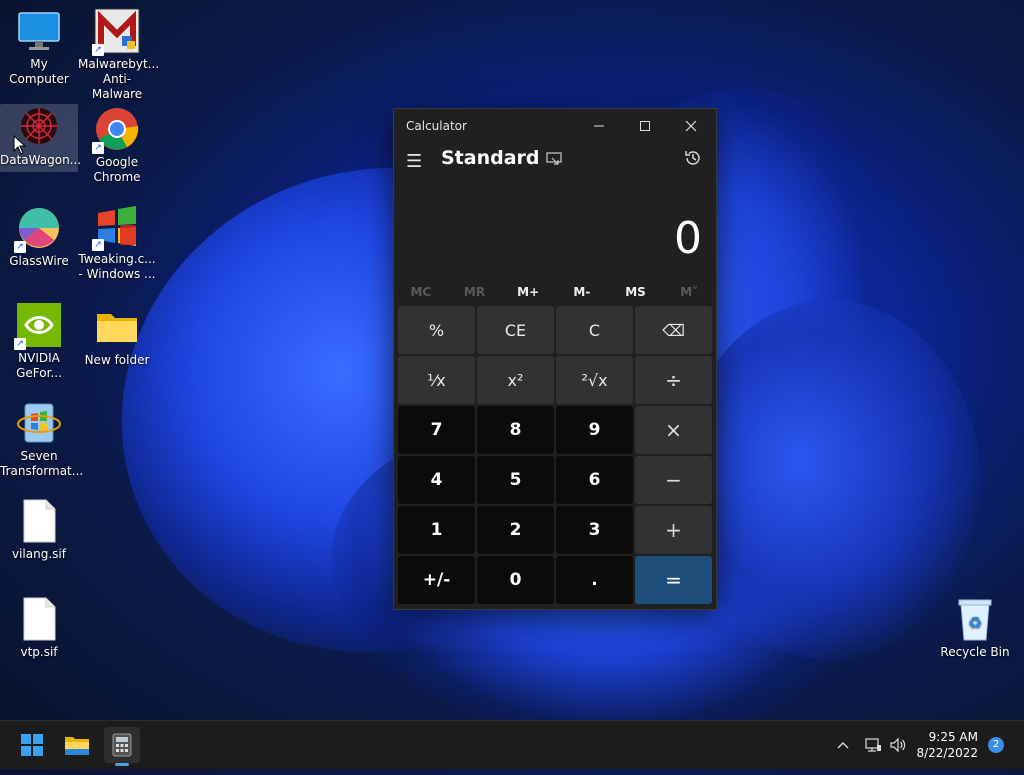 The image size is (1024, 775). I want to click on network-icon, so click(873, 745).